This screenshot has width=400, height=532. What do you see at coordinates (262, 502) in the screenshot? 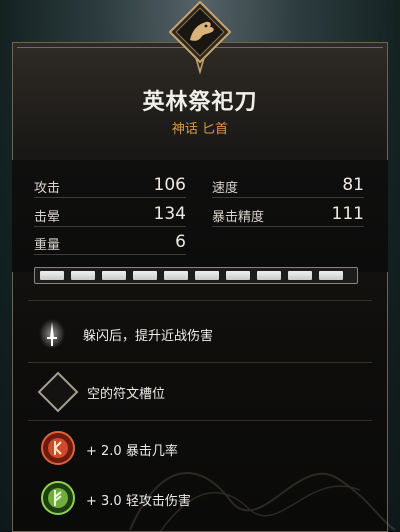
I see `knotwork-decoration` at bounding box center [262, 502].